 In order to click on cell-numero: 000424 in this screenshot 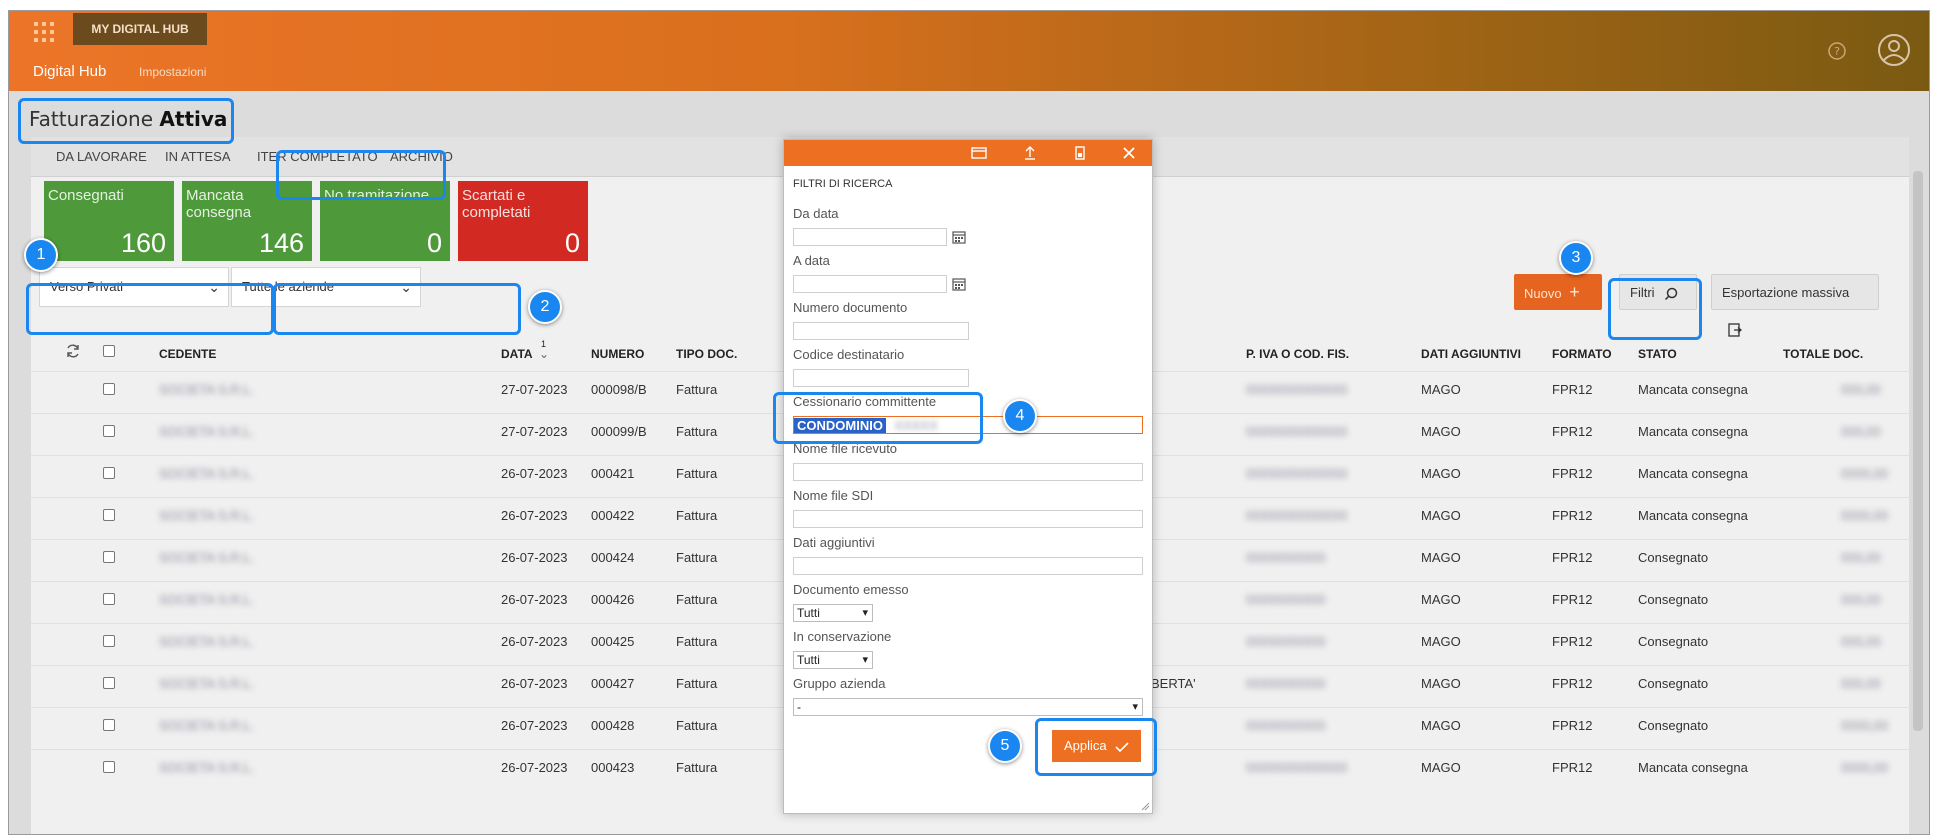, I will do `click(613, 557)`.